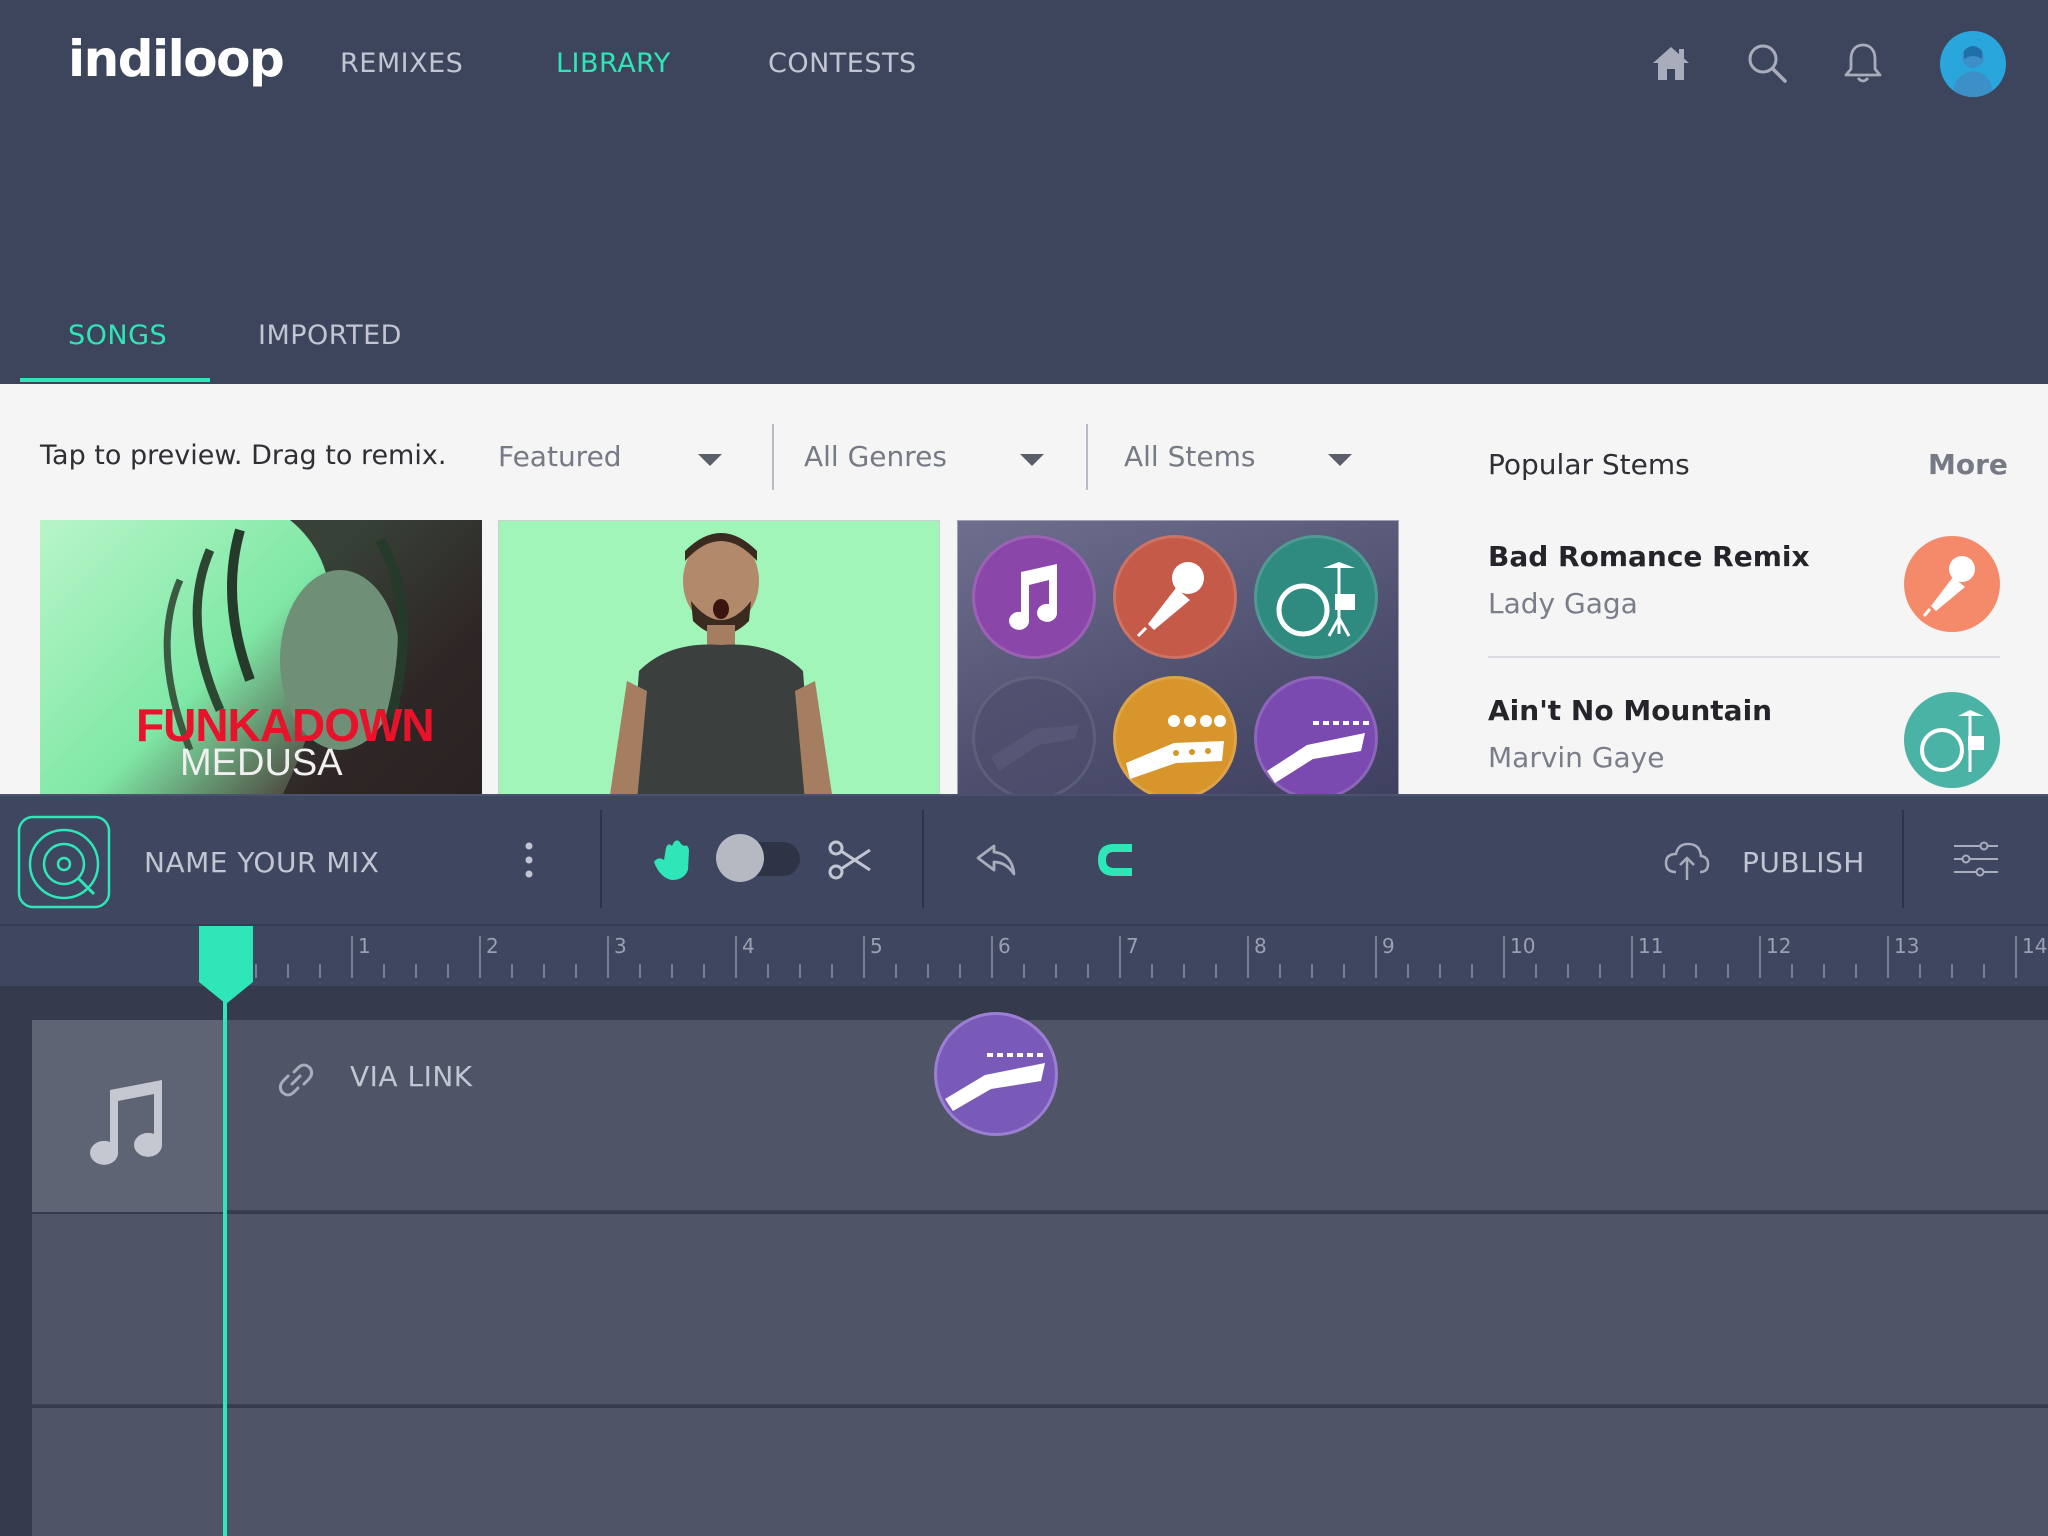  I want to click on scissors-icon, so click(850, 860).